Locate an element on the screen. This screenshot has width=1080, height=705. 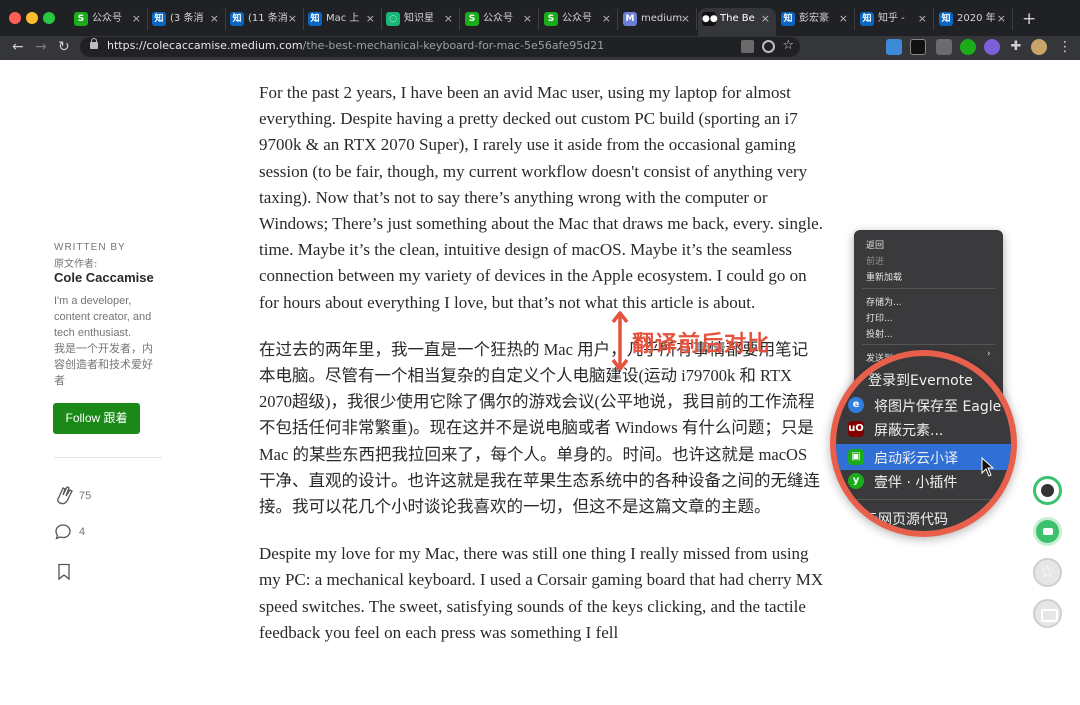
back-arrow-icon: ← is located at coordinates (18, 47).